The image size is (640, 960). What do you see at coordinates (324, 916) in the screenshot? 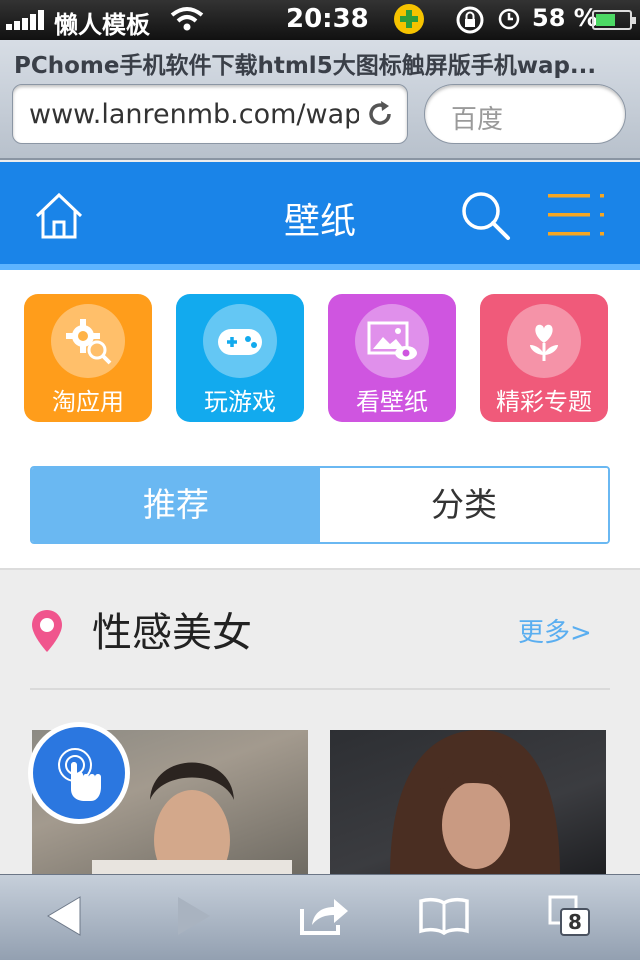
I see `share-icon` at bounding box center [324, 916].